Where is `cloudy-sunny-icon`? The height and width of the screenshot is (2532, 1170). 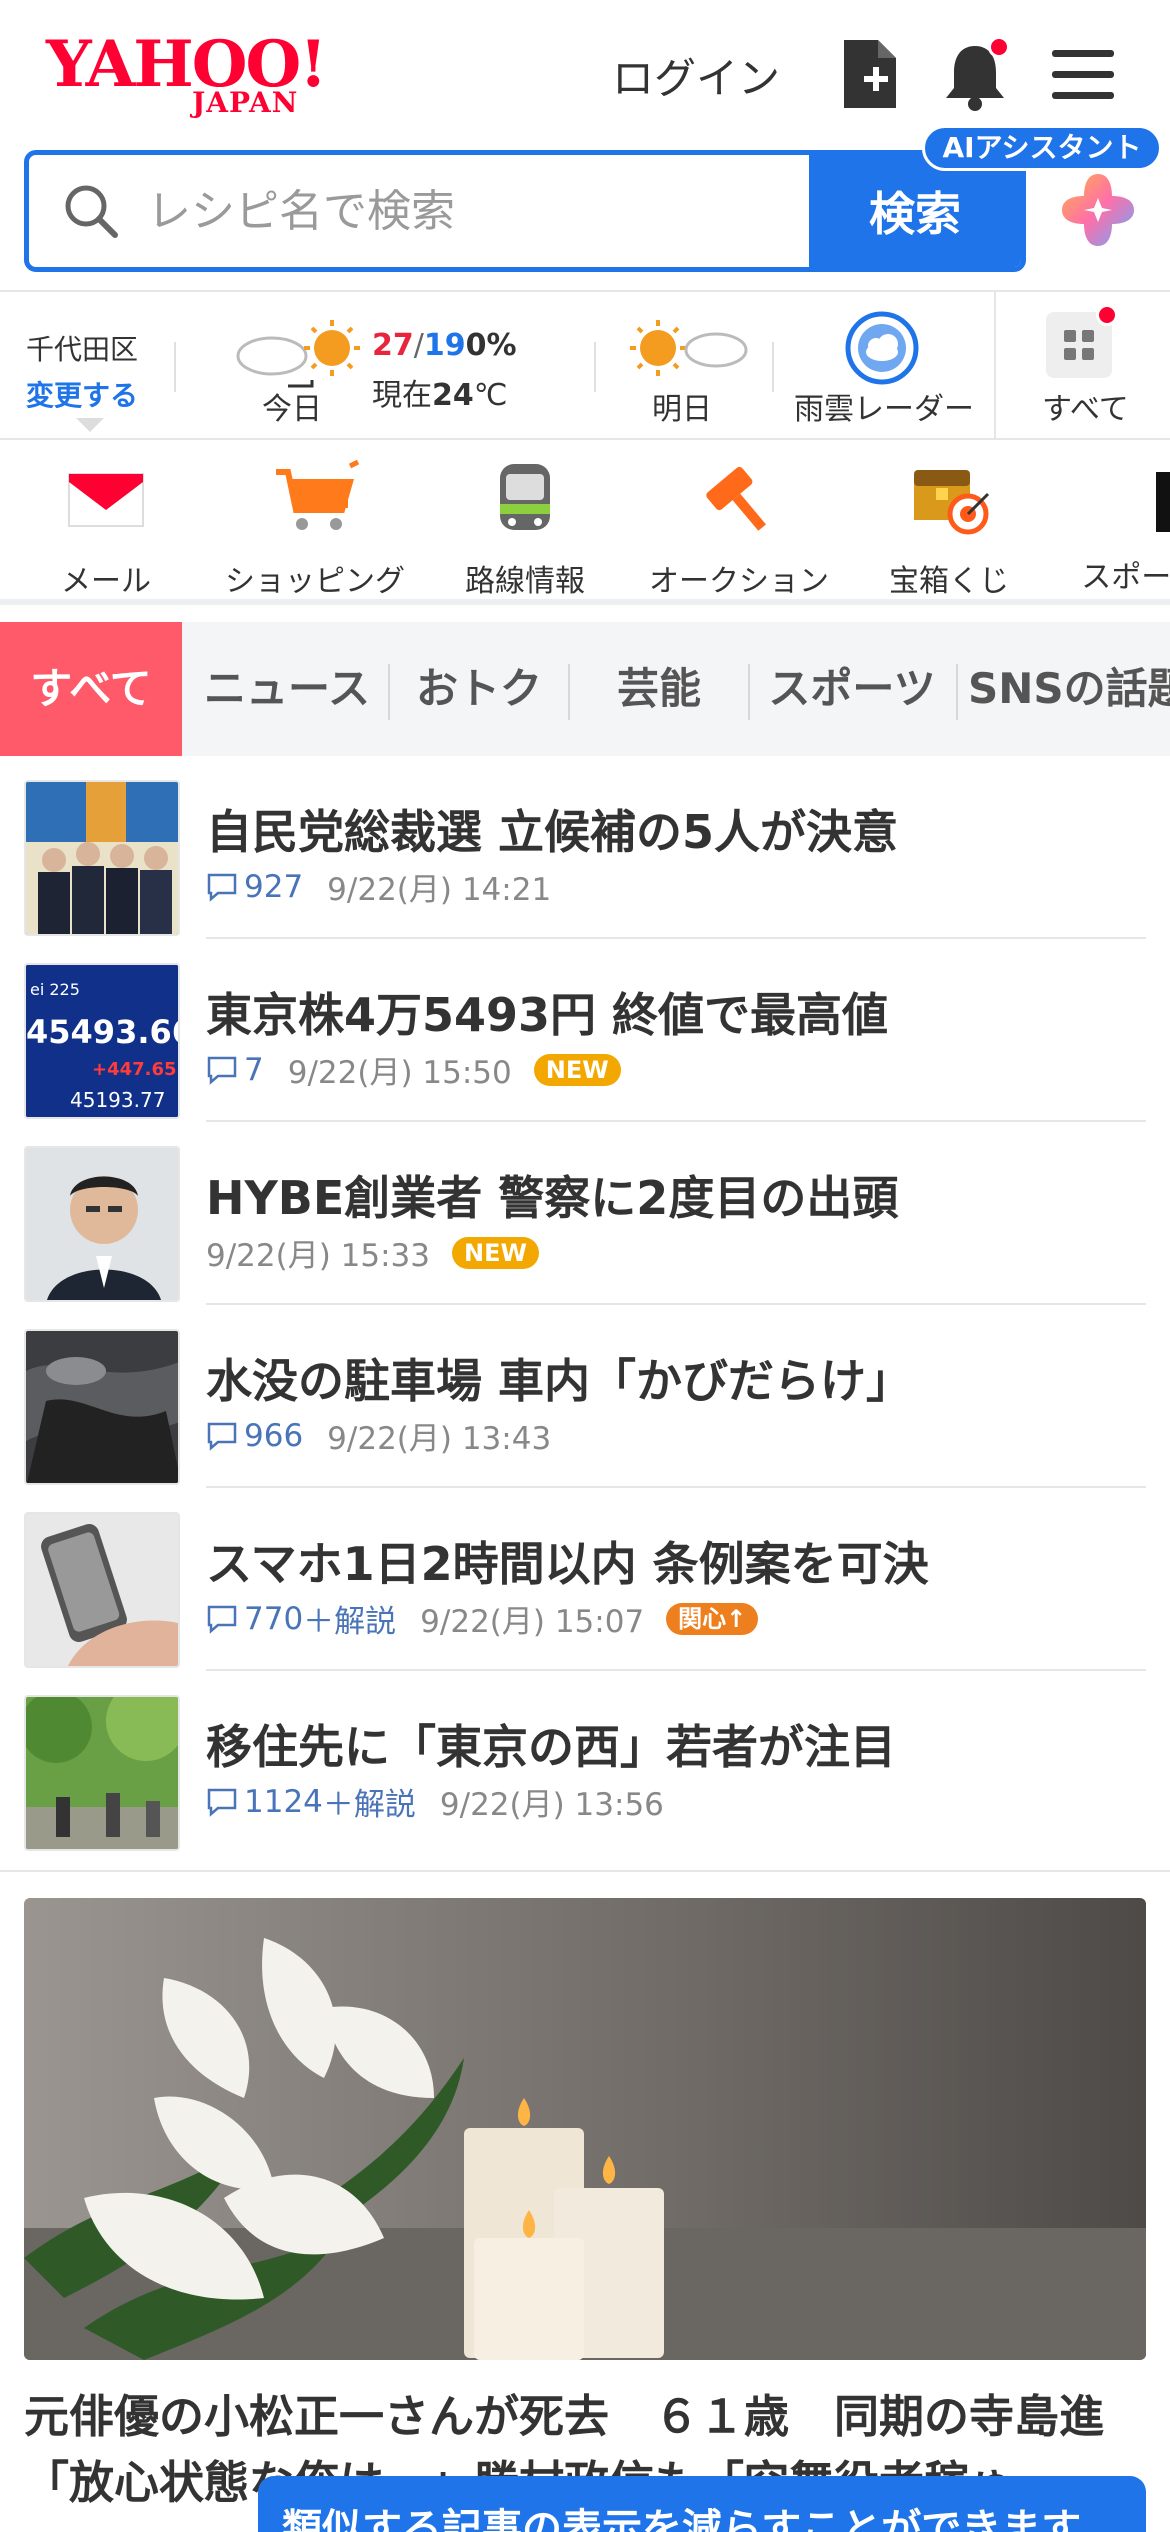
cloudy-sunny-icon is located at coordinates (298, 354).